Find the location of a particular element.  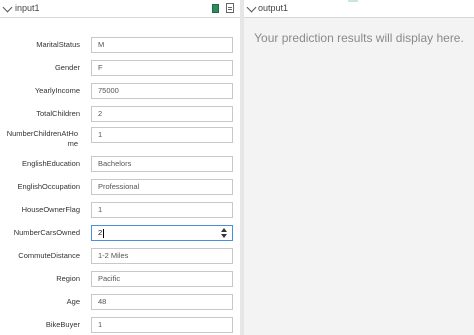

region-input: Pacific is located at coordinates (162, 279).